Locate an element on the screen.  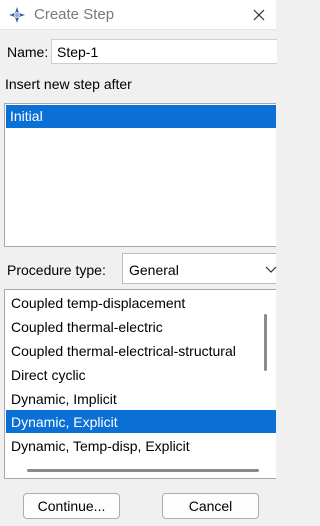
procedure-type-value: General is located at coordinates (154, 270).